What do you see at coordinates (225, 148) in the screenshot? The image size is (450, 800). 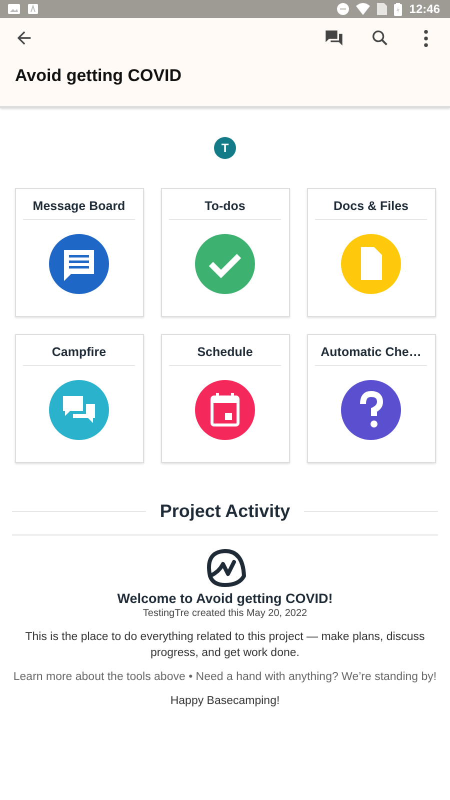 I see `avatar: T` at bounding box center [225, 148].